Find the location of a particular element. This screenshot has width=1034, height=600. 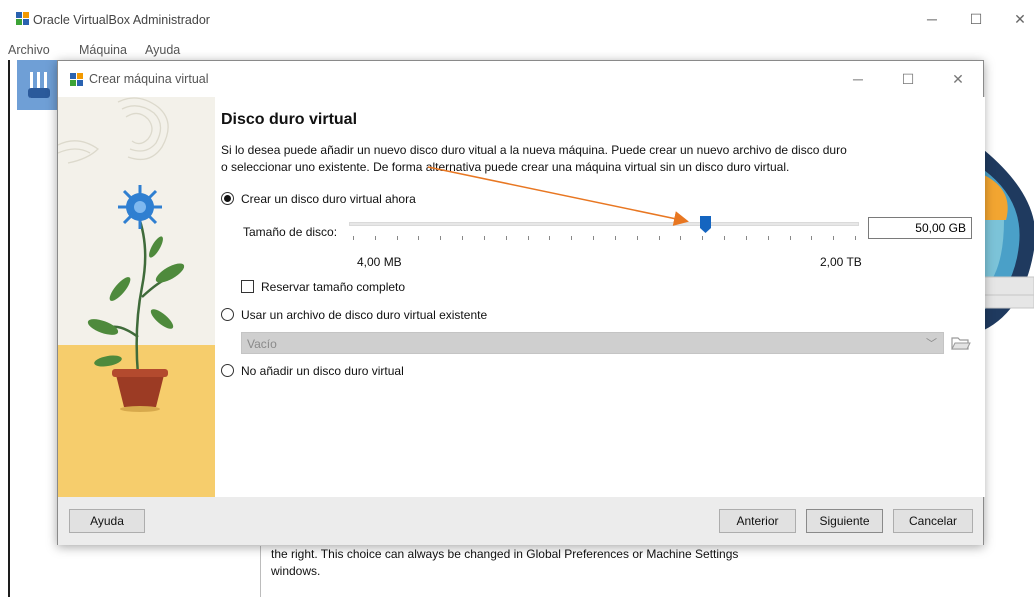

reserve-full-size-label: Reservar tamaño completo is located at coordinates (333, 287).